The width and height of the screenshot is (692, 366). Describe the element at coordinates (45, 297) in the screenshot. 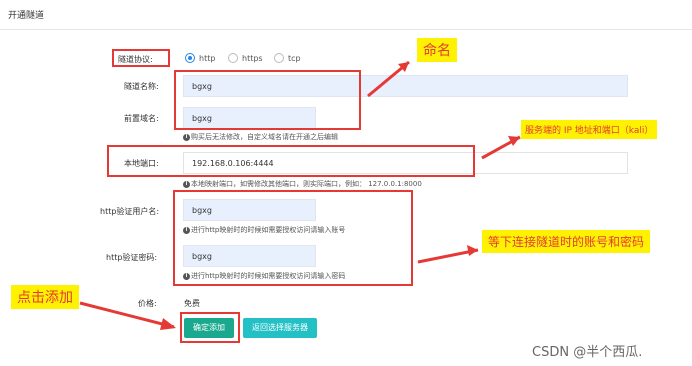

I see `callout-click-add: 点击添加` at that location.